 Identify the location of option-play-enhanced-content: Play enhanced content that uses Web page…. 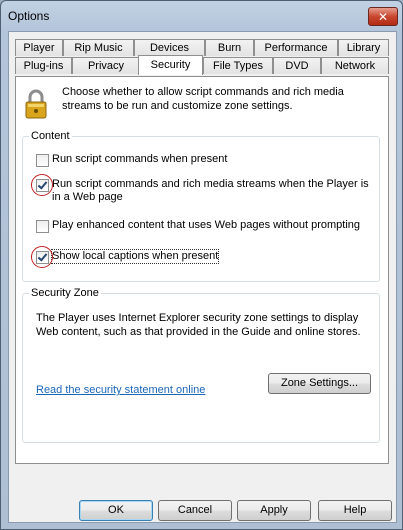
(203, 226).